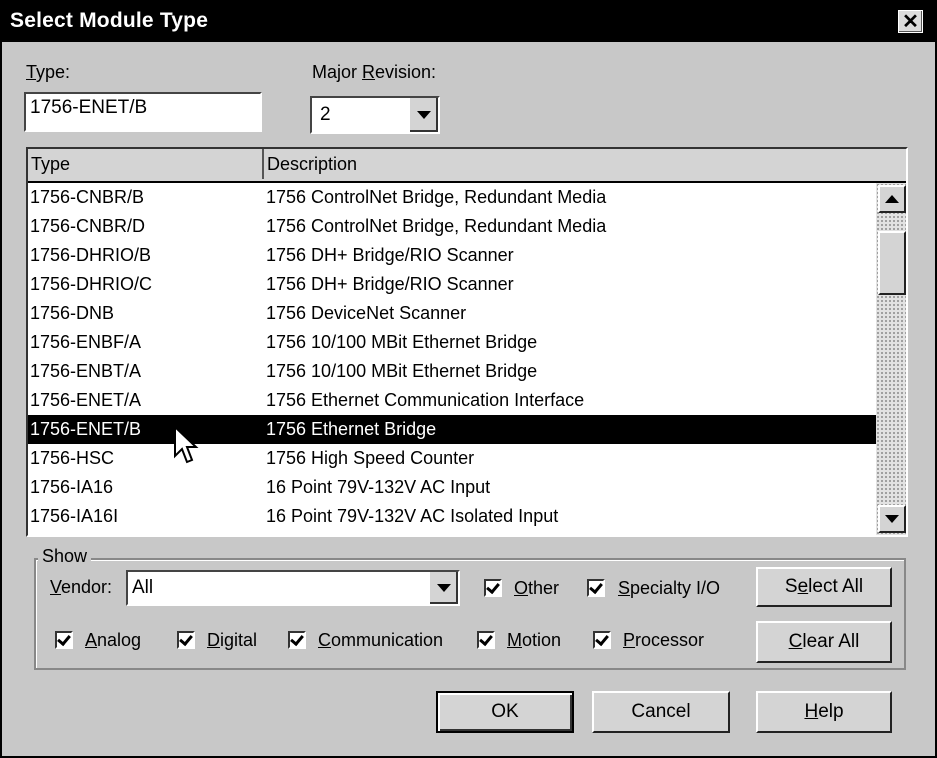 Image resolution: width=937 pixels, height=758 pixels. What do you see at coordinates (537, 588) in the screenshot?
I see `checkbox-other-label: Other` at bounding box center [537, 588].